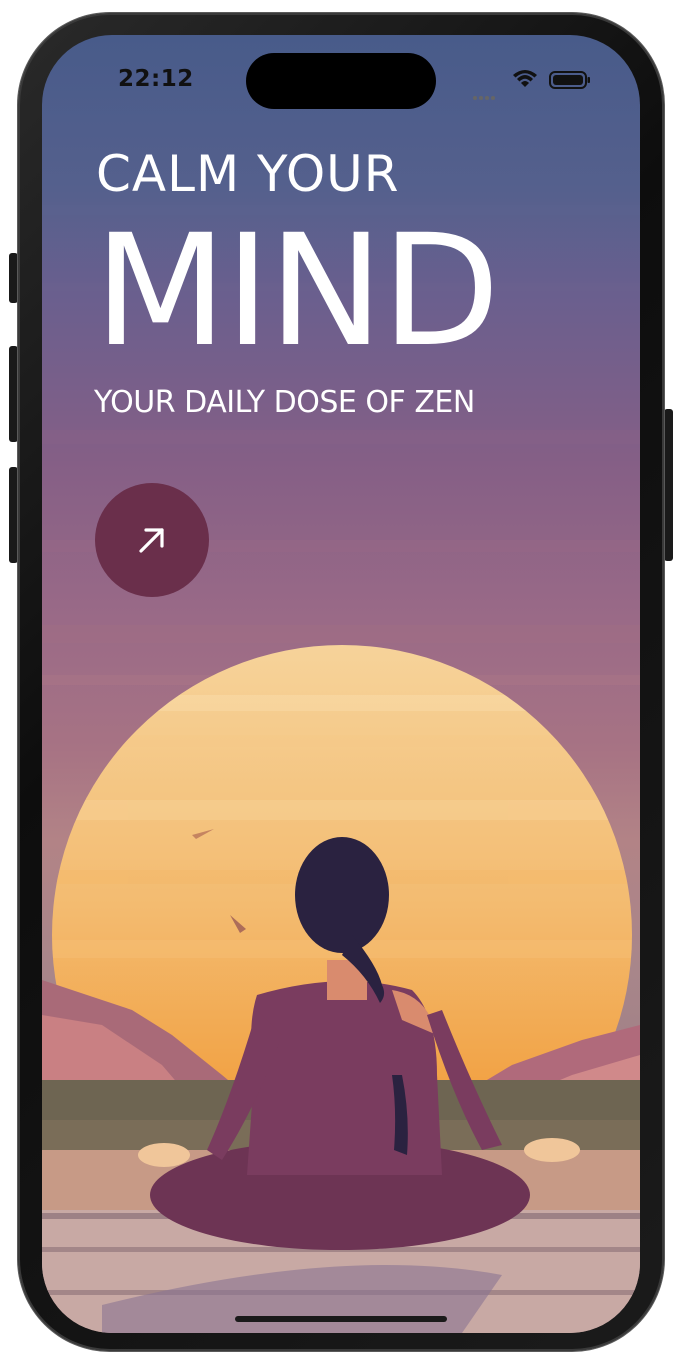 The width and height of the screenshot is (682, 1364). I want to click on signal-icon, so click(485, 94).